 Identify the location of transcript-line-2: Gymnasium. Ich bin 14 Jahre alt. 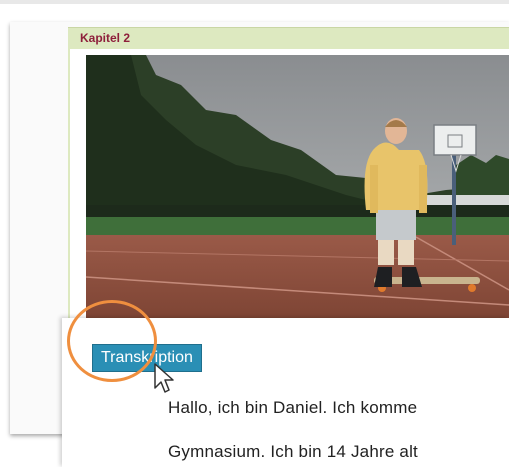
(293, 451).